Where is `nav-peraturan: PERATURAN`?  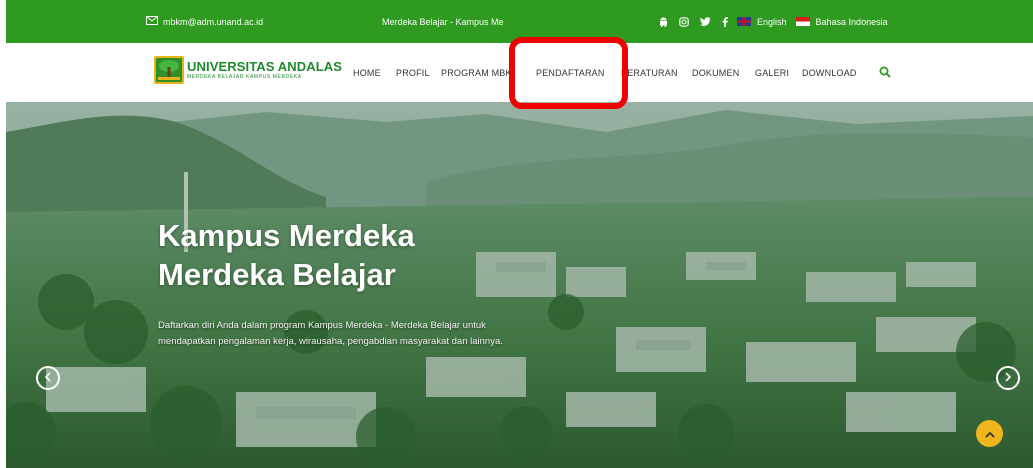 nav-peraturan: PERATURAN is located at coordinates (649, 72).